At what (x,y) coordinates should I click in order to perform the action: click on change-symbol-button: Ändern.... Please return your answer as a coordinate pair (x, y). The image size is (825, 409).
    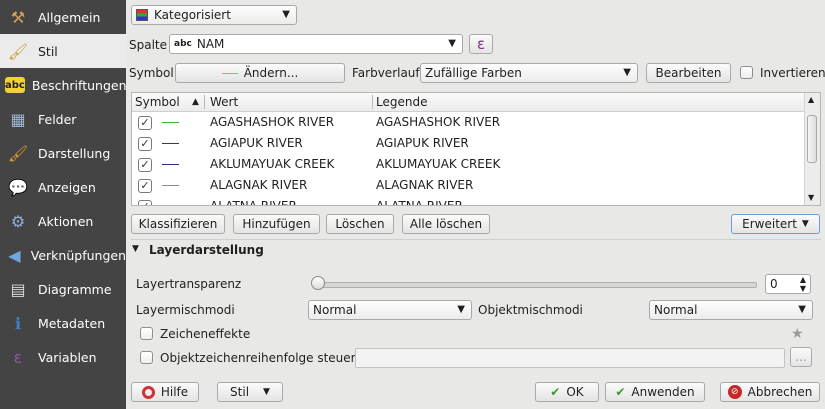
    Looking at the image, I should click on (260, 73).